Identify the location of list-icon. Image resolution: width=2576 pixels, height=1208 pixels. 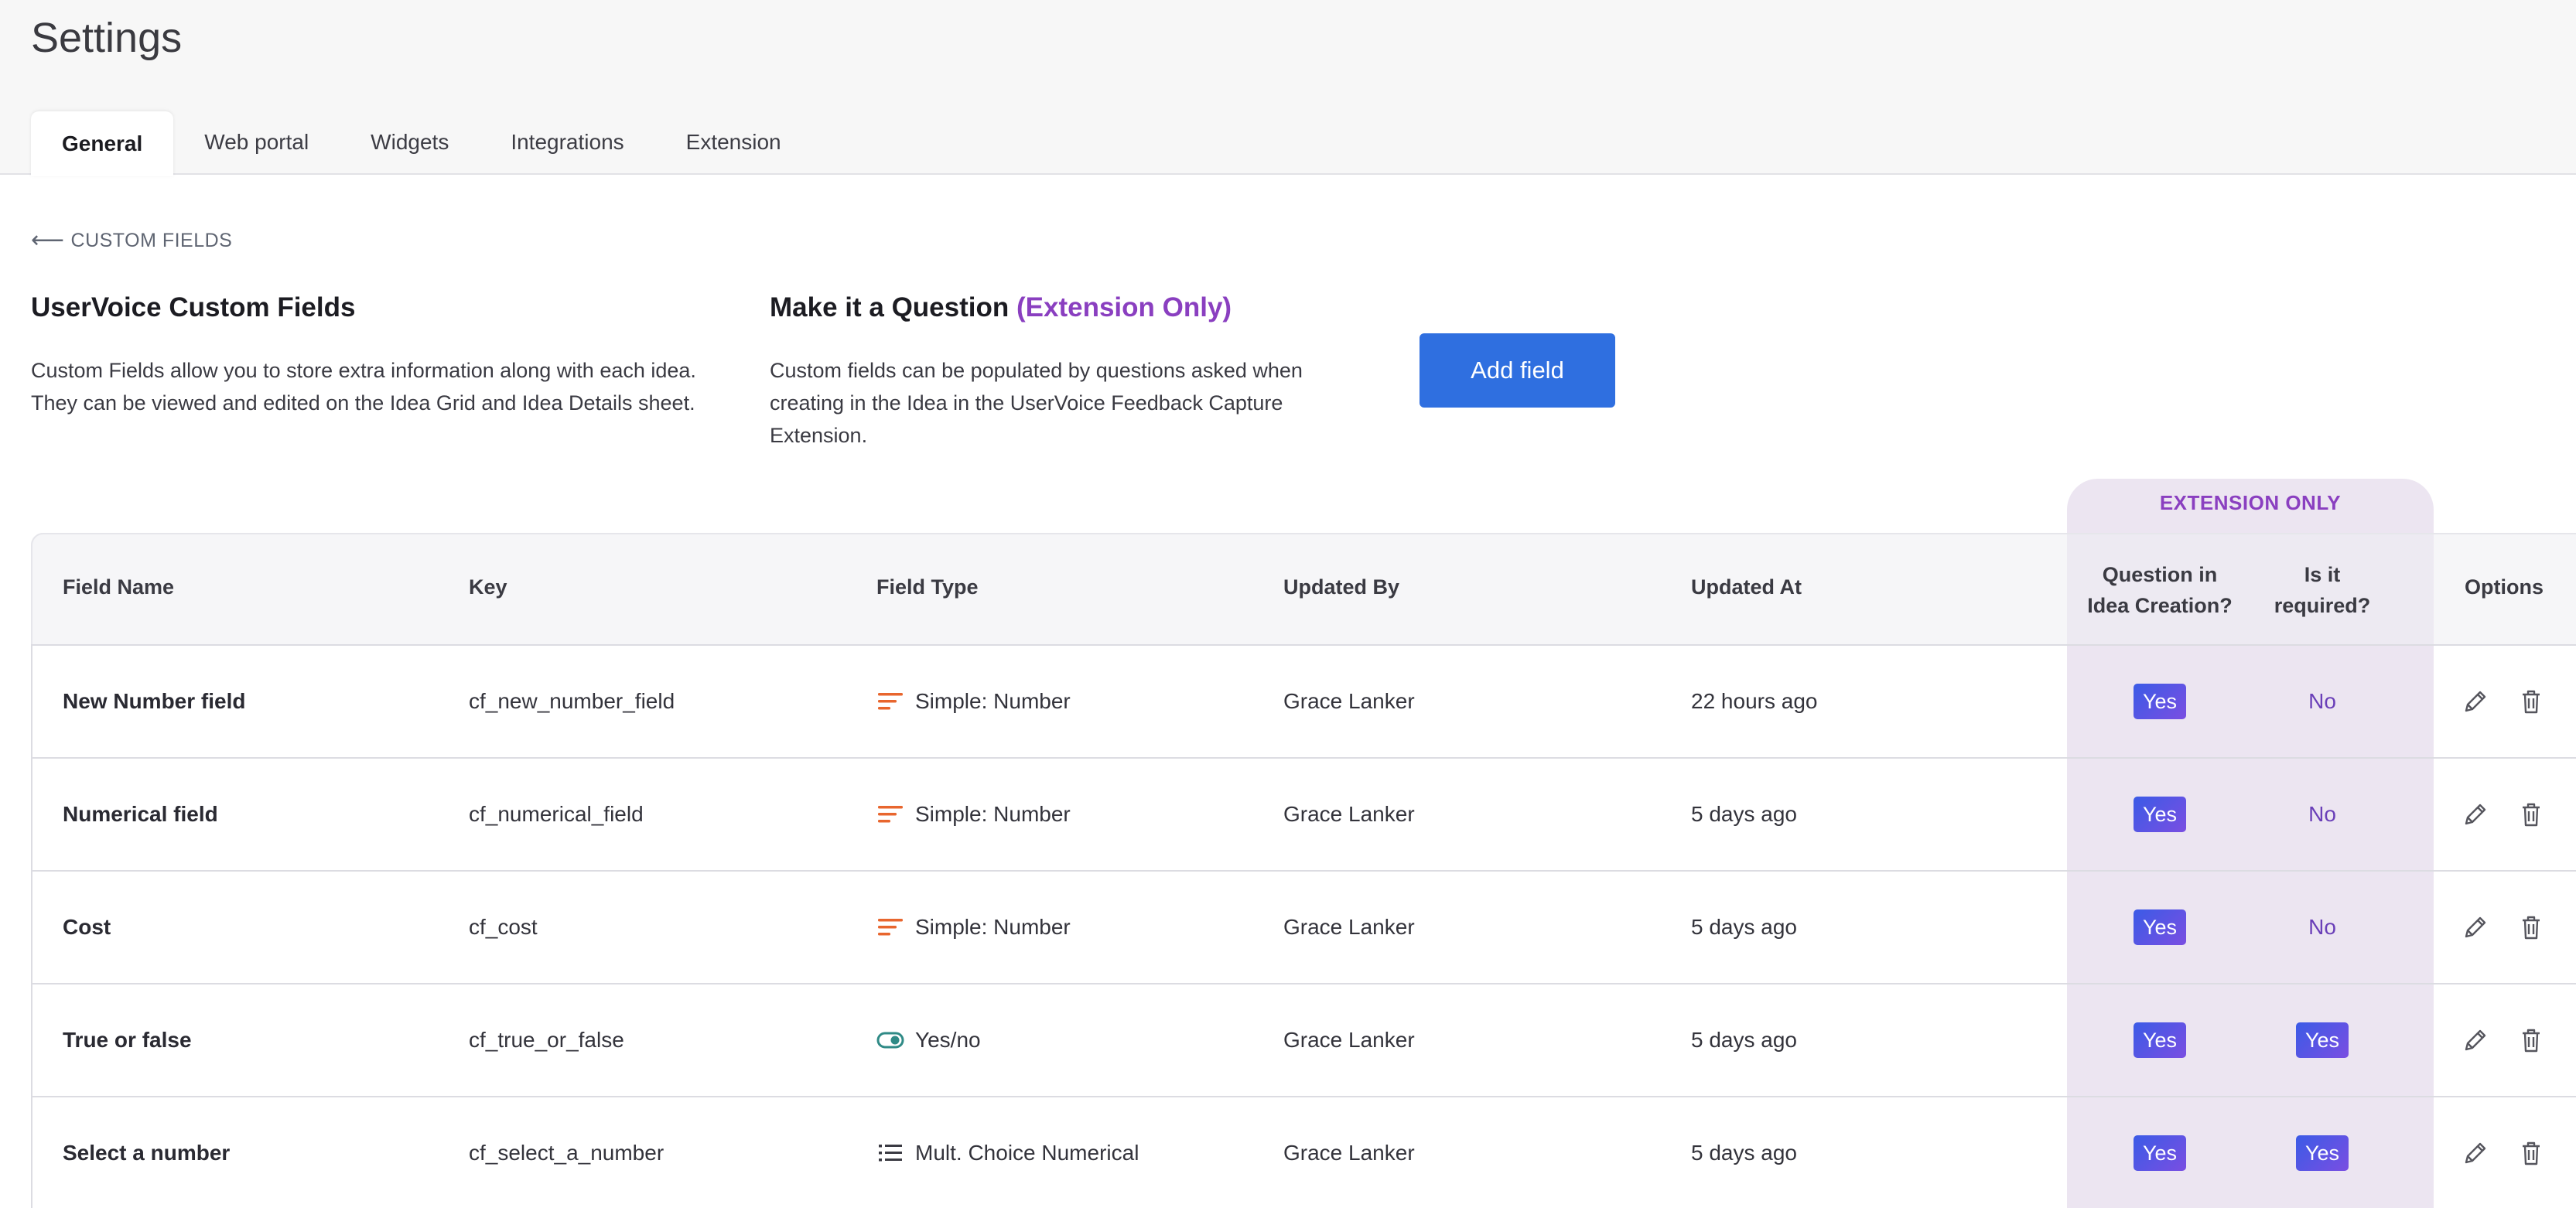
(890, 1154).